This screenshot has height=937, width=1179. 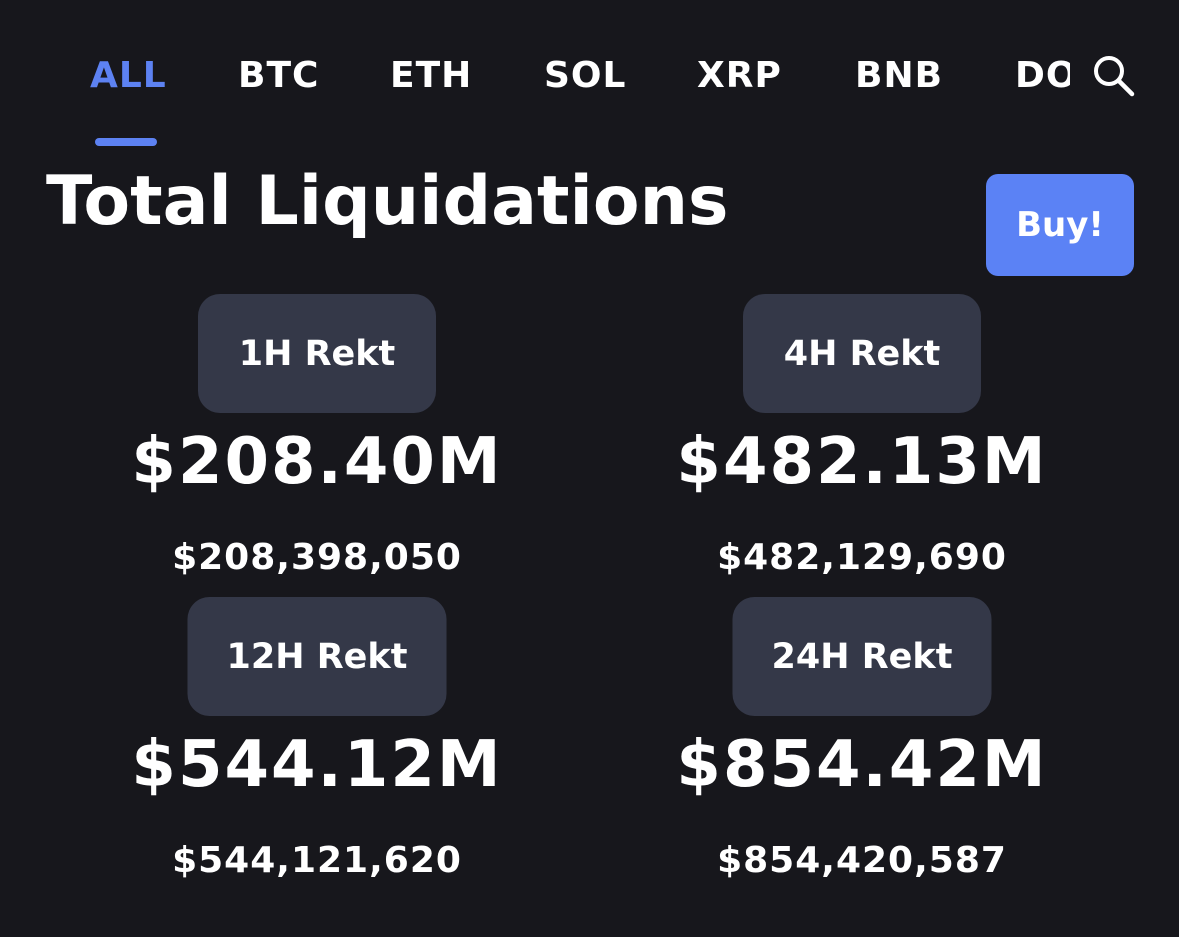 I want to click on stat-label-button: 12H Rekt, so click(x=317, y=656).